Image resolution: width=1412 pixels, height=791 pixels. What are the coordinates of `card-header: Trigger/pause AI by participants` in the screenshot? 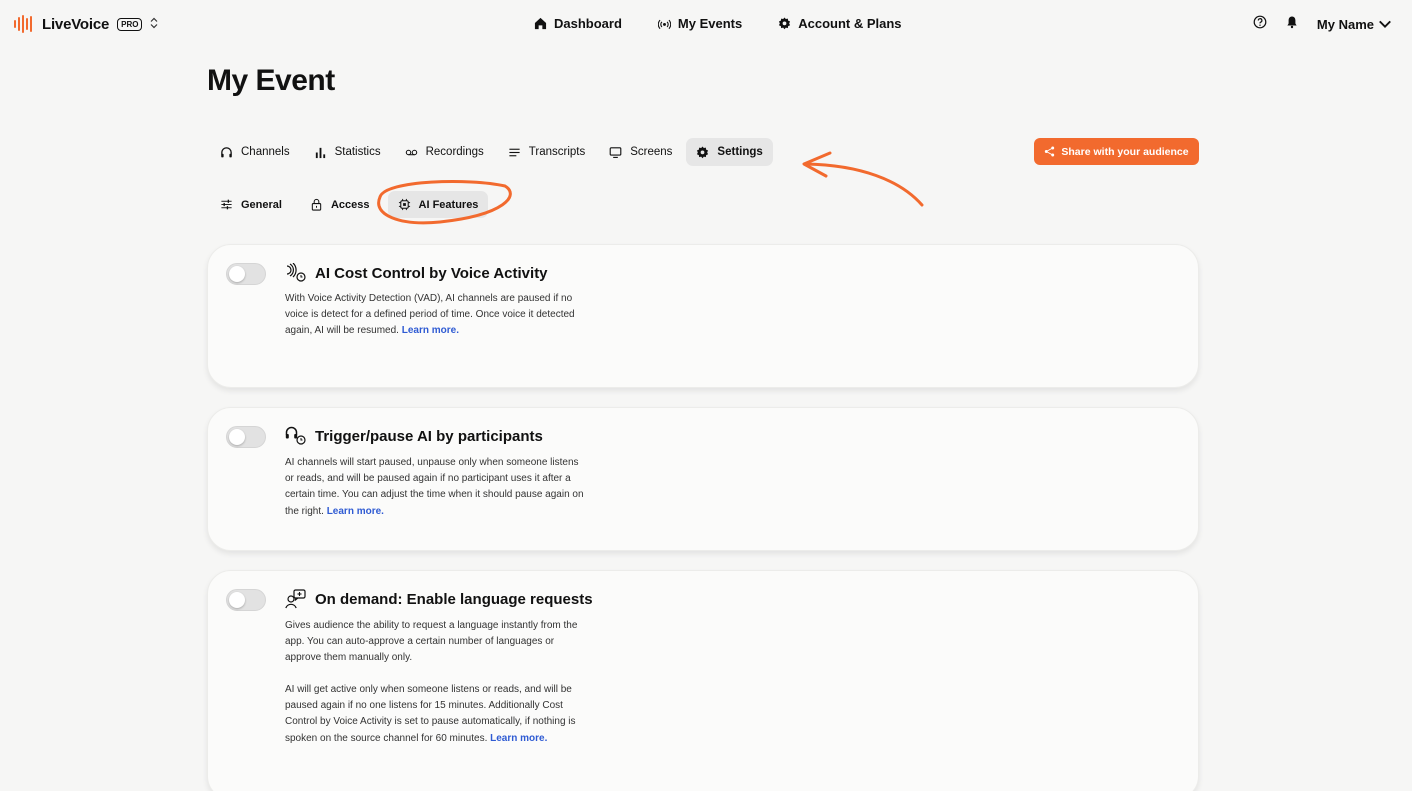 It's located at (414, 436).